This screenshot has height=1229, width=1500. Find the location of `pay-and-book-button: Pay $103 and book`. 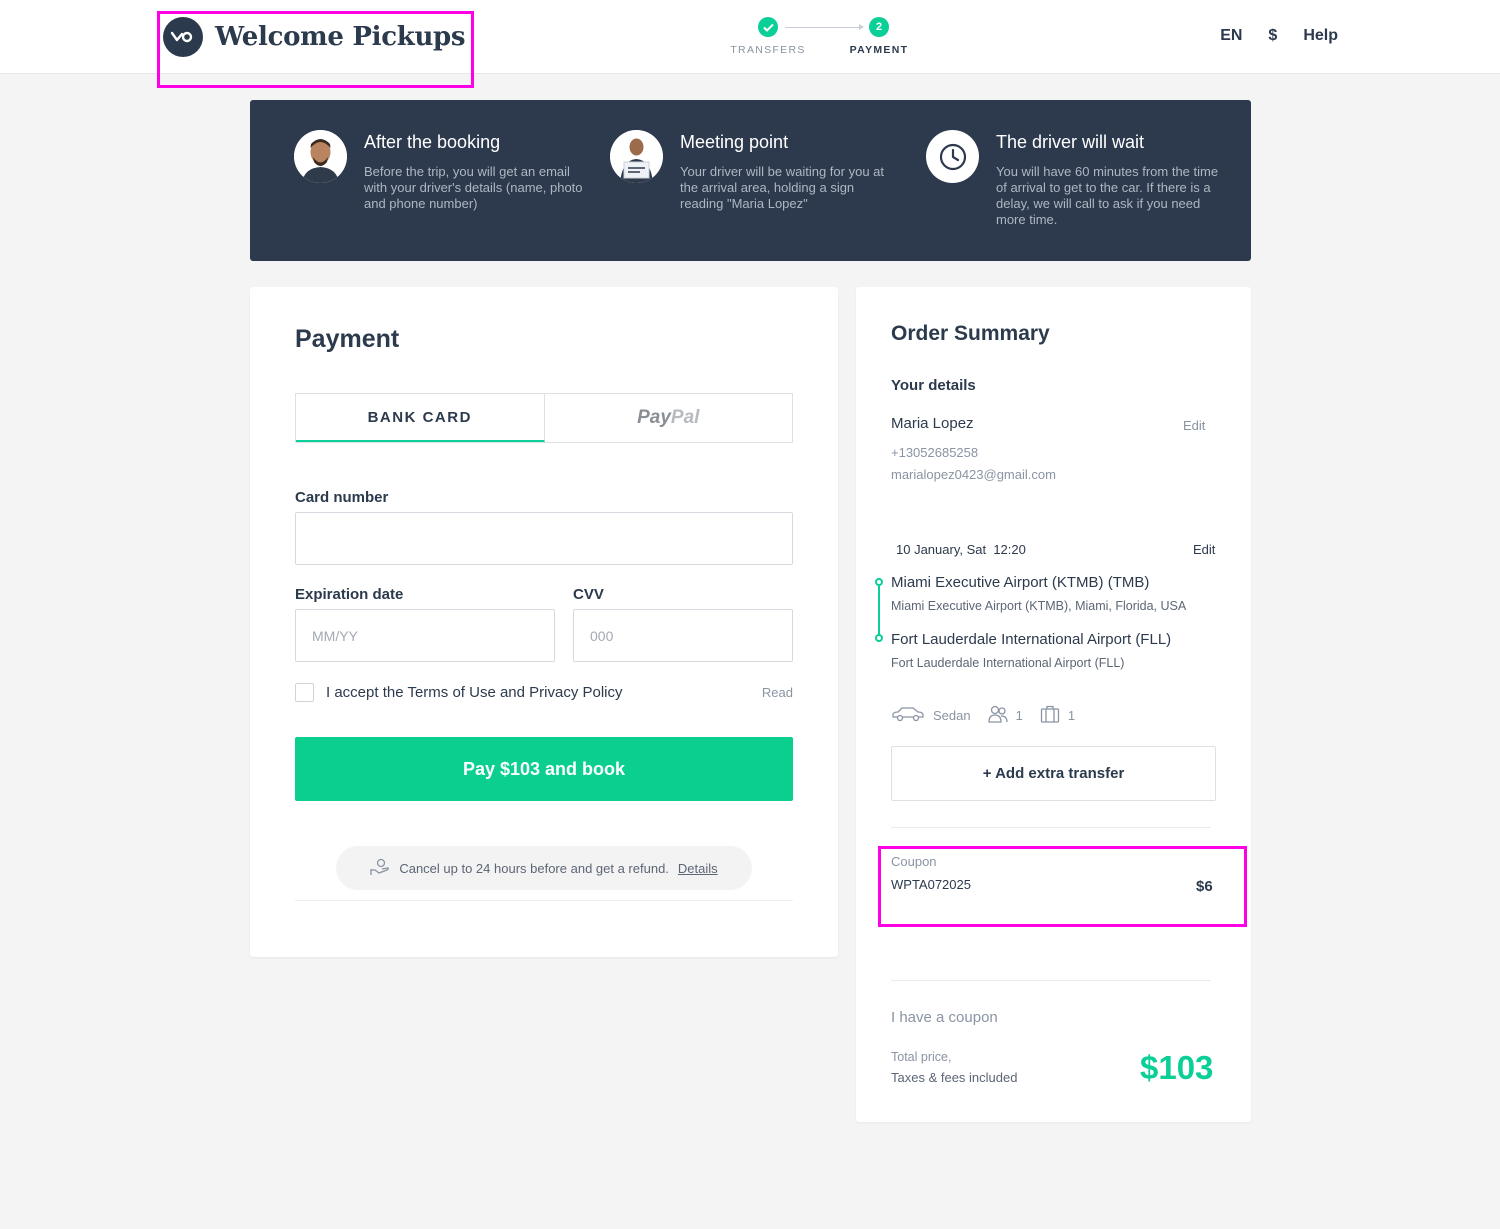

pay-and-book-button: Pay $103 and book is located at coordinates (544, 769).